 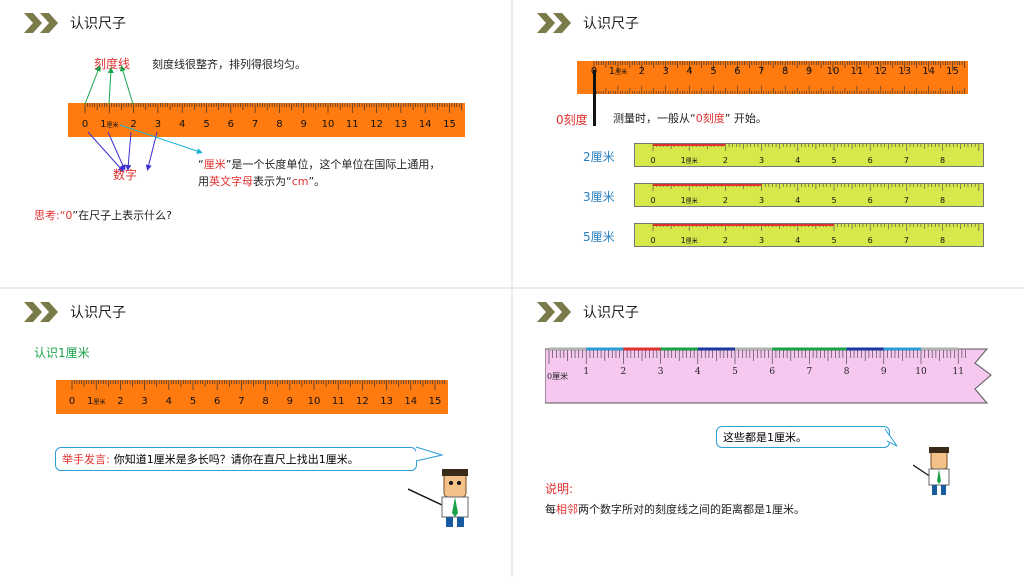 What do you see at coordinates (857, 71) in the screenshot?
I see `ruler-number: 11` at bounding box center [857, 71].